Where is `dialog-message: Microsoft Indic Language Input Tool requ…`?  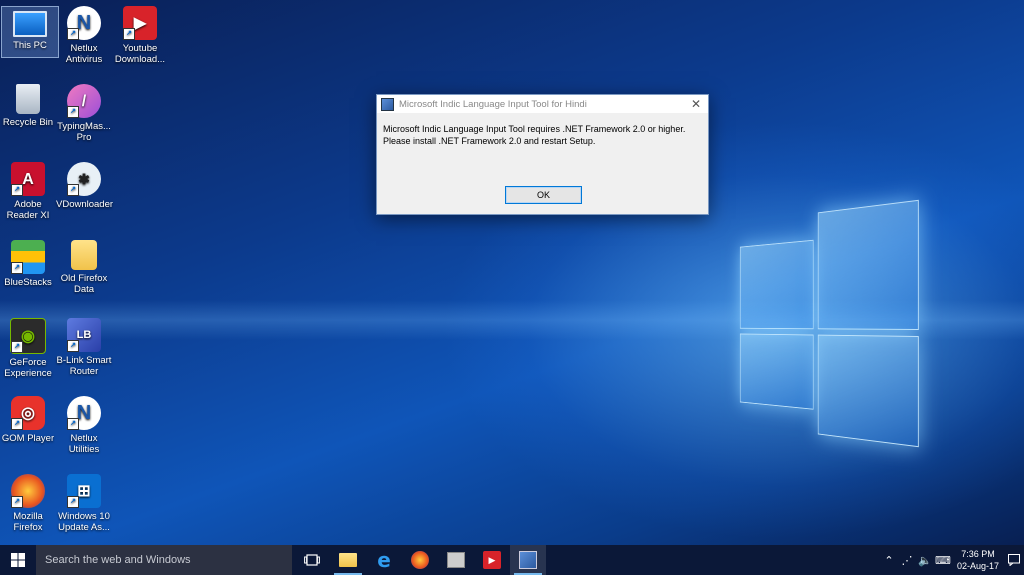
dialog-message: Microsoft Indic Language Input Tool requ… is located at coordinates (542, 130).